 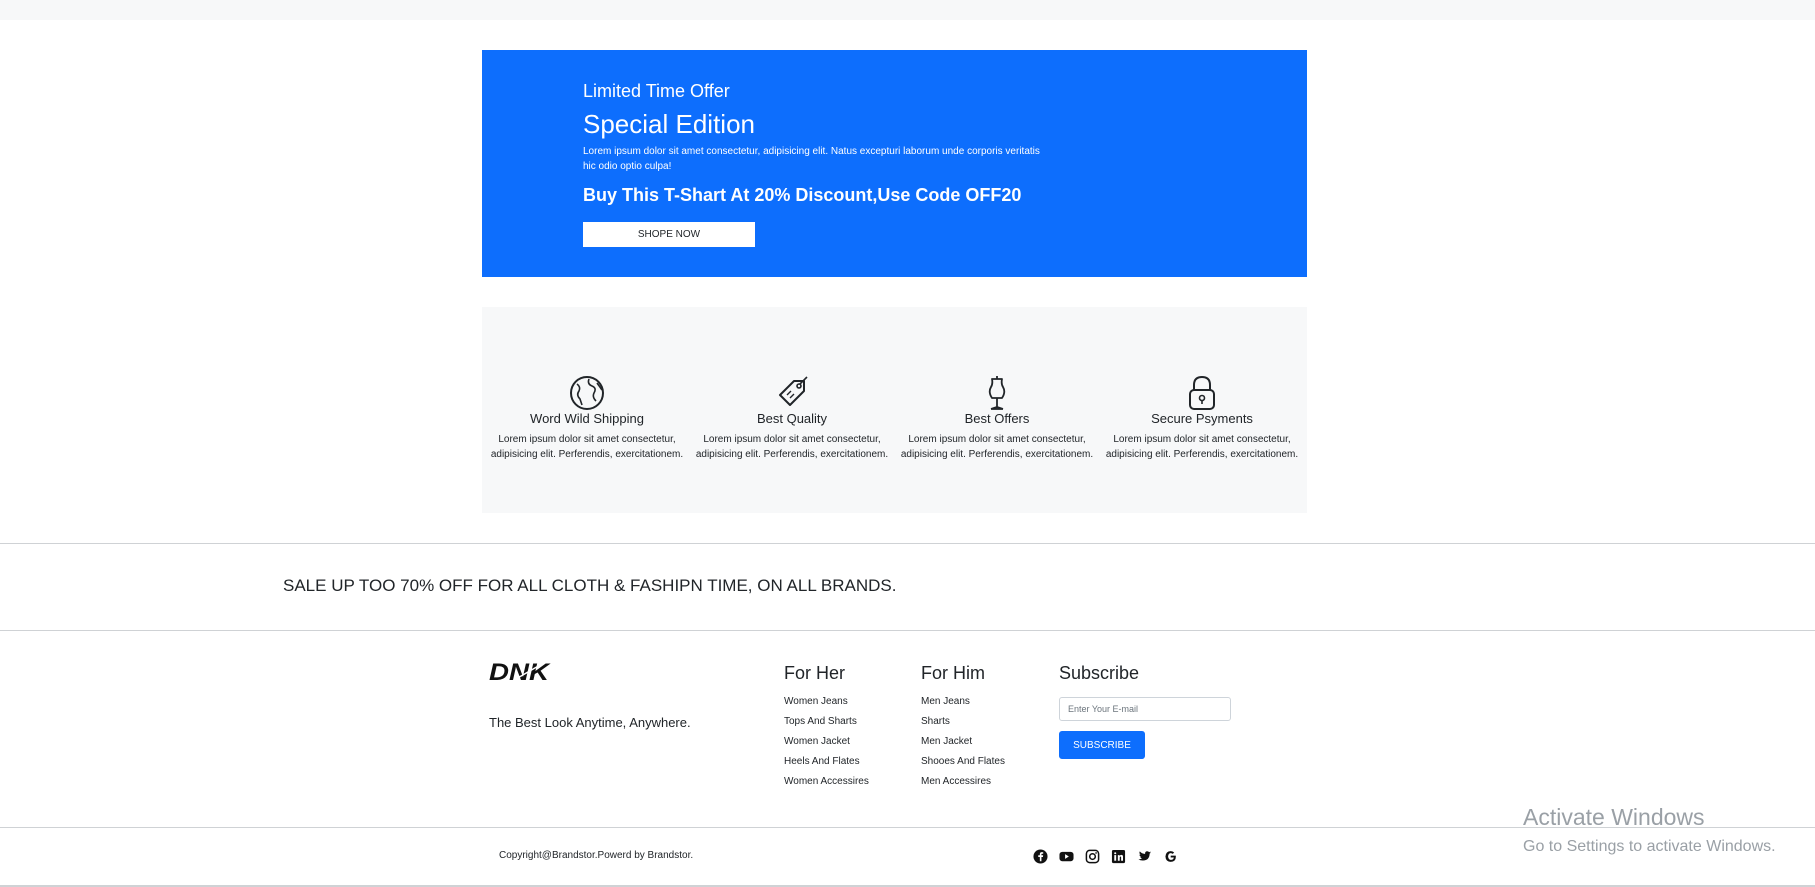 What do you see at coordinates (1118, 856) in the screenshot?
I see `linkedin-icon` at bounding box center [1118, 856].